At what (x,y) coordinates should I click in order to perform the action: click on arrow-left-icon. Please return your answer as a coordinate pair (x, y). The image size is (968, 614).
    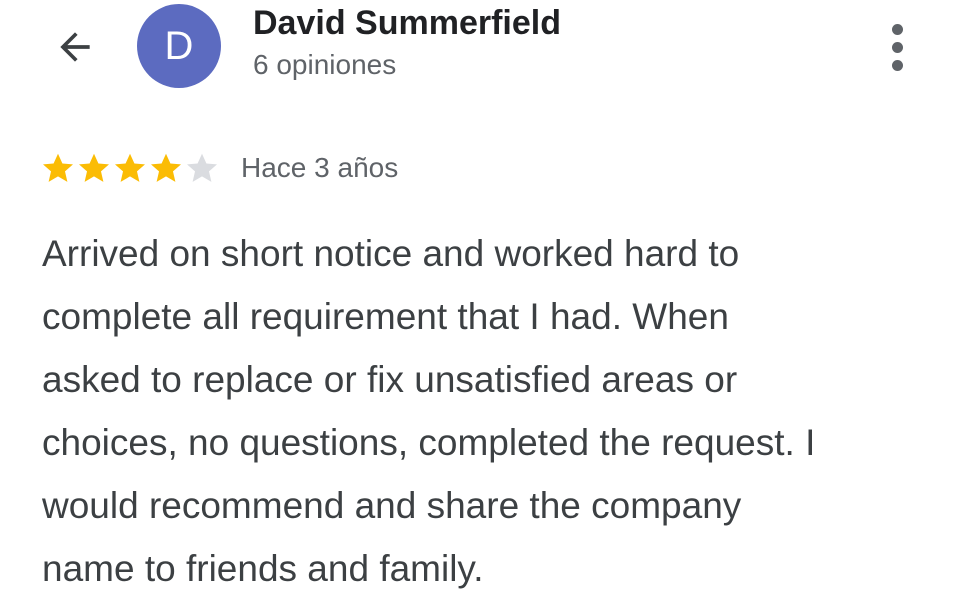
    Looking at the image, I should click on (75, 47).